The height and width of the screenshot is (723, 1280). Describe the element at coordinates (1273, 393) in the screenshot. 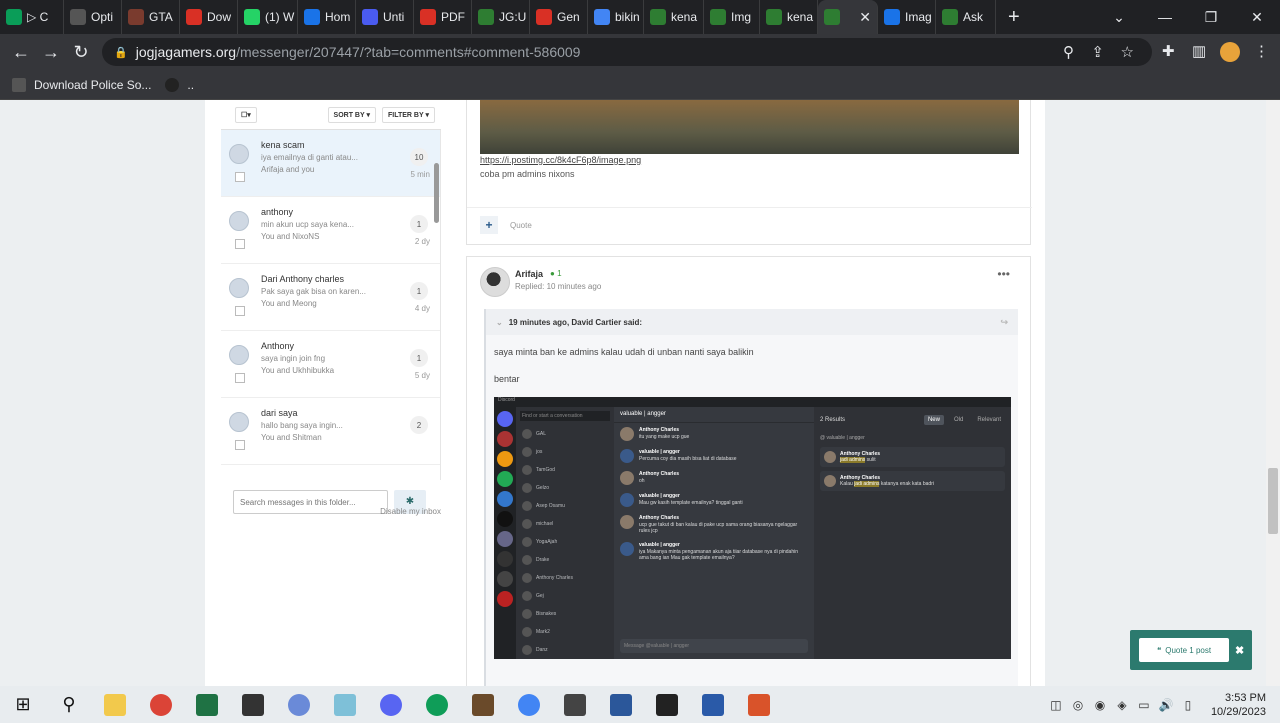

I see `page-scrollbar` at that location.